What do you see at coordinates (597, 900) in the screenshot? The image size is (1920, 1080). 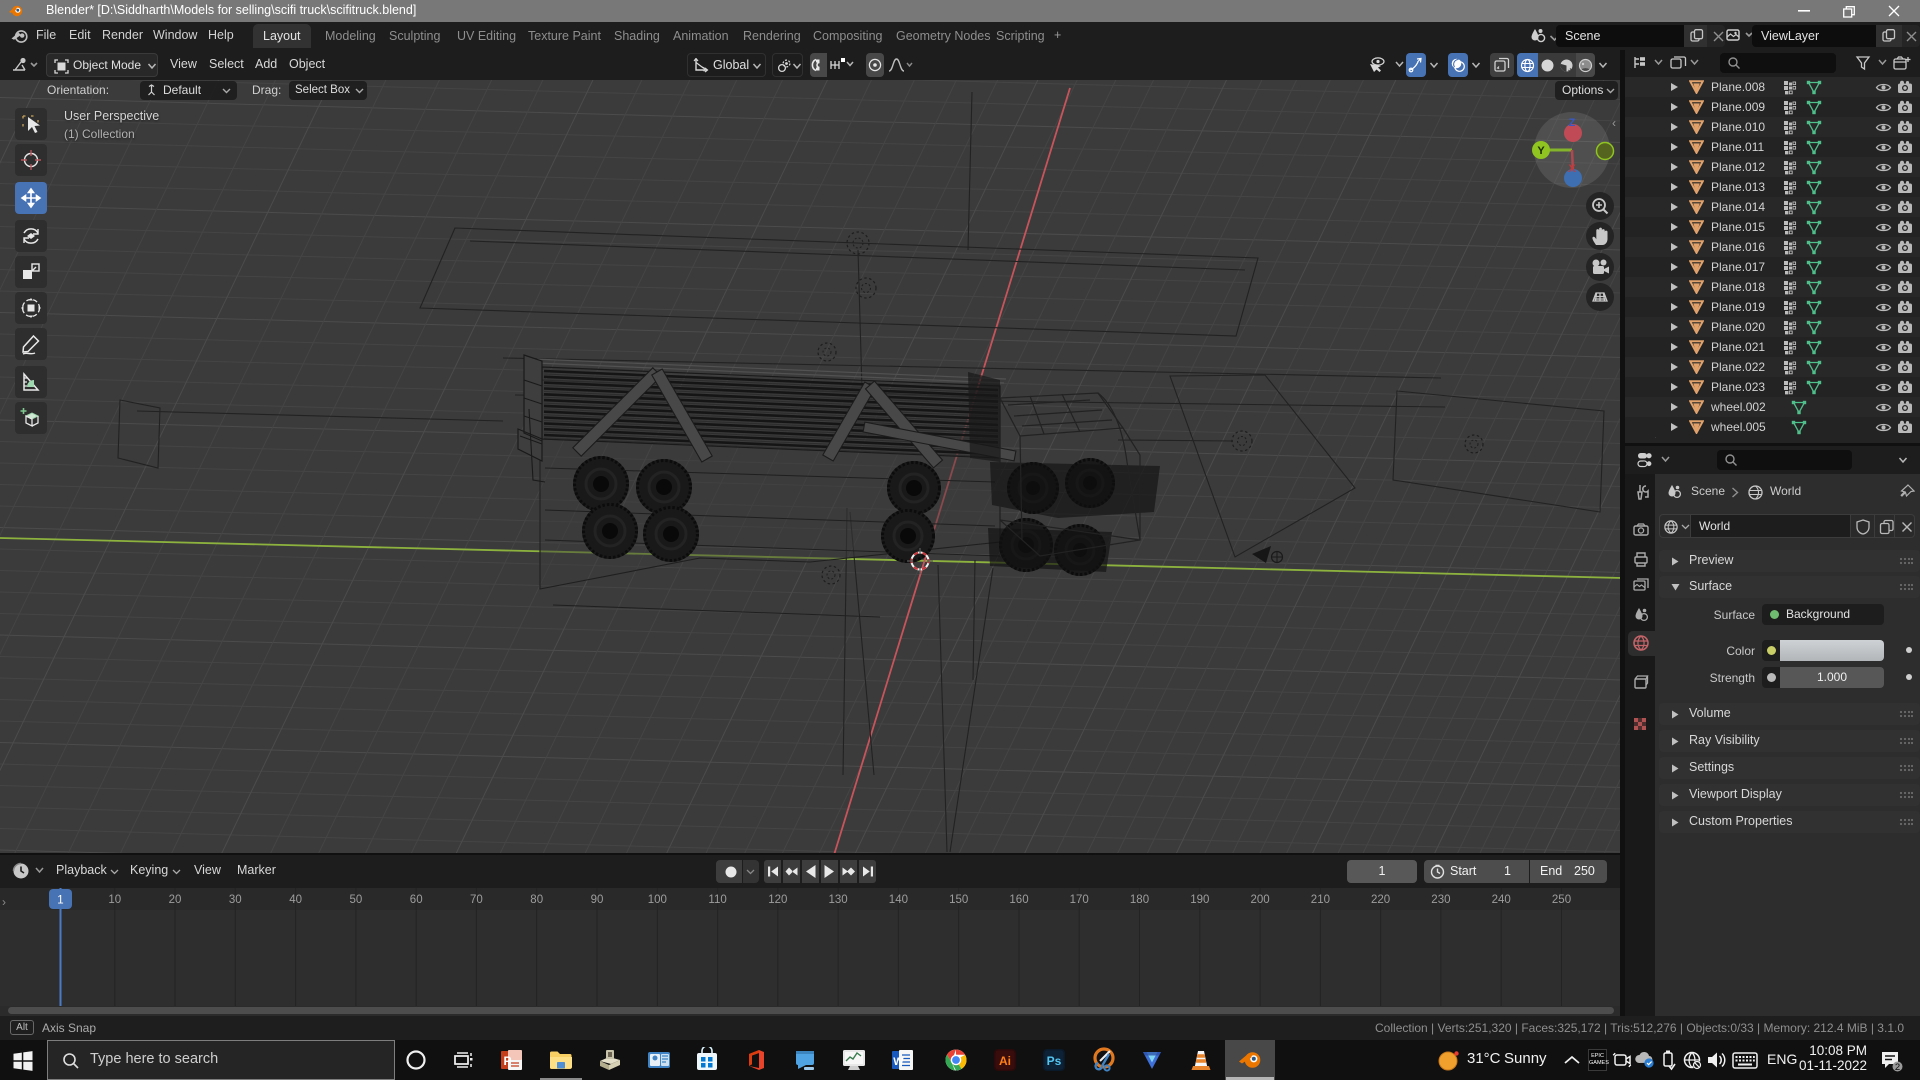 I see `svg-text: 90` at bounding box center [597, 900].